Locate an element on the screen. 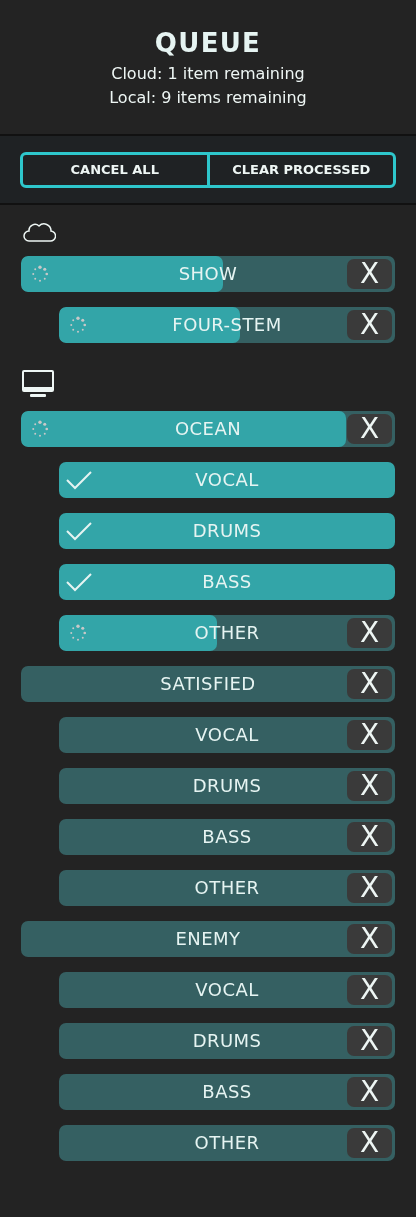 The height and width of the screenshot is (1217, 416). remaining-count: Cloud: 1 item remaining is located at coordinates (208, 74).